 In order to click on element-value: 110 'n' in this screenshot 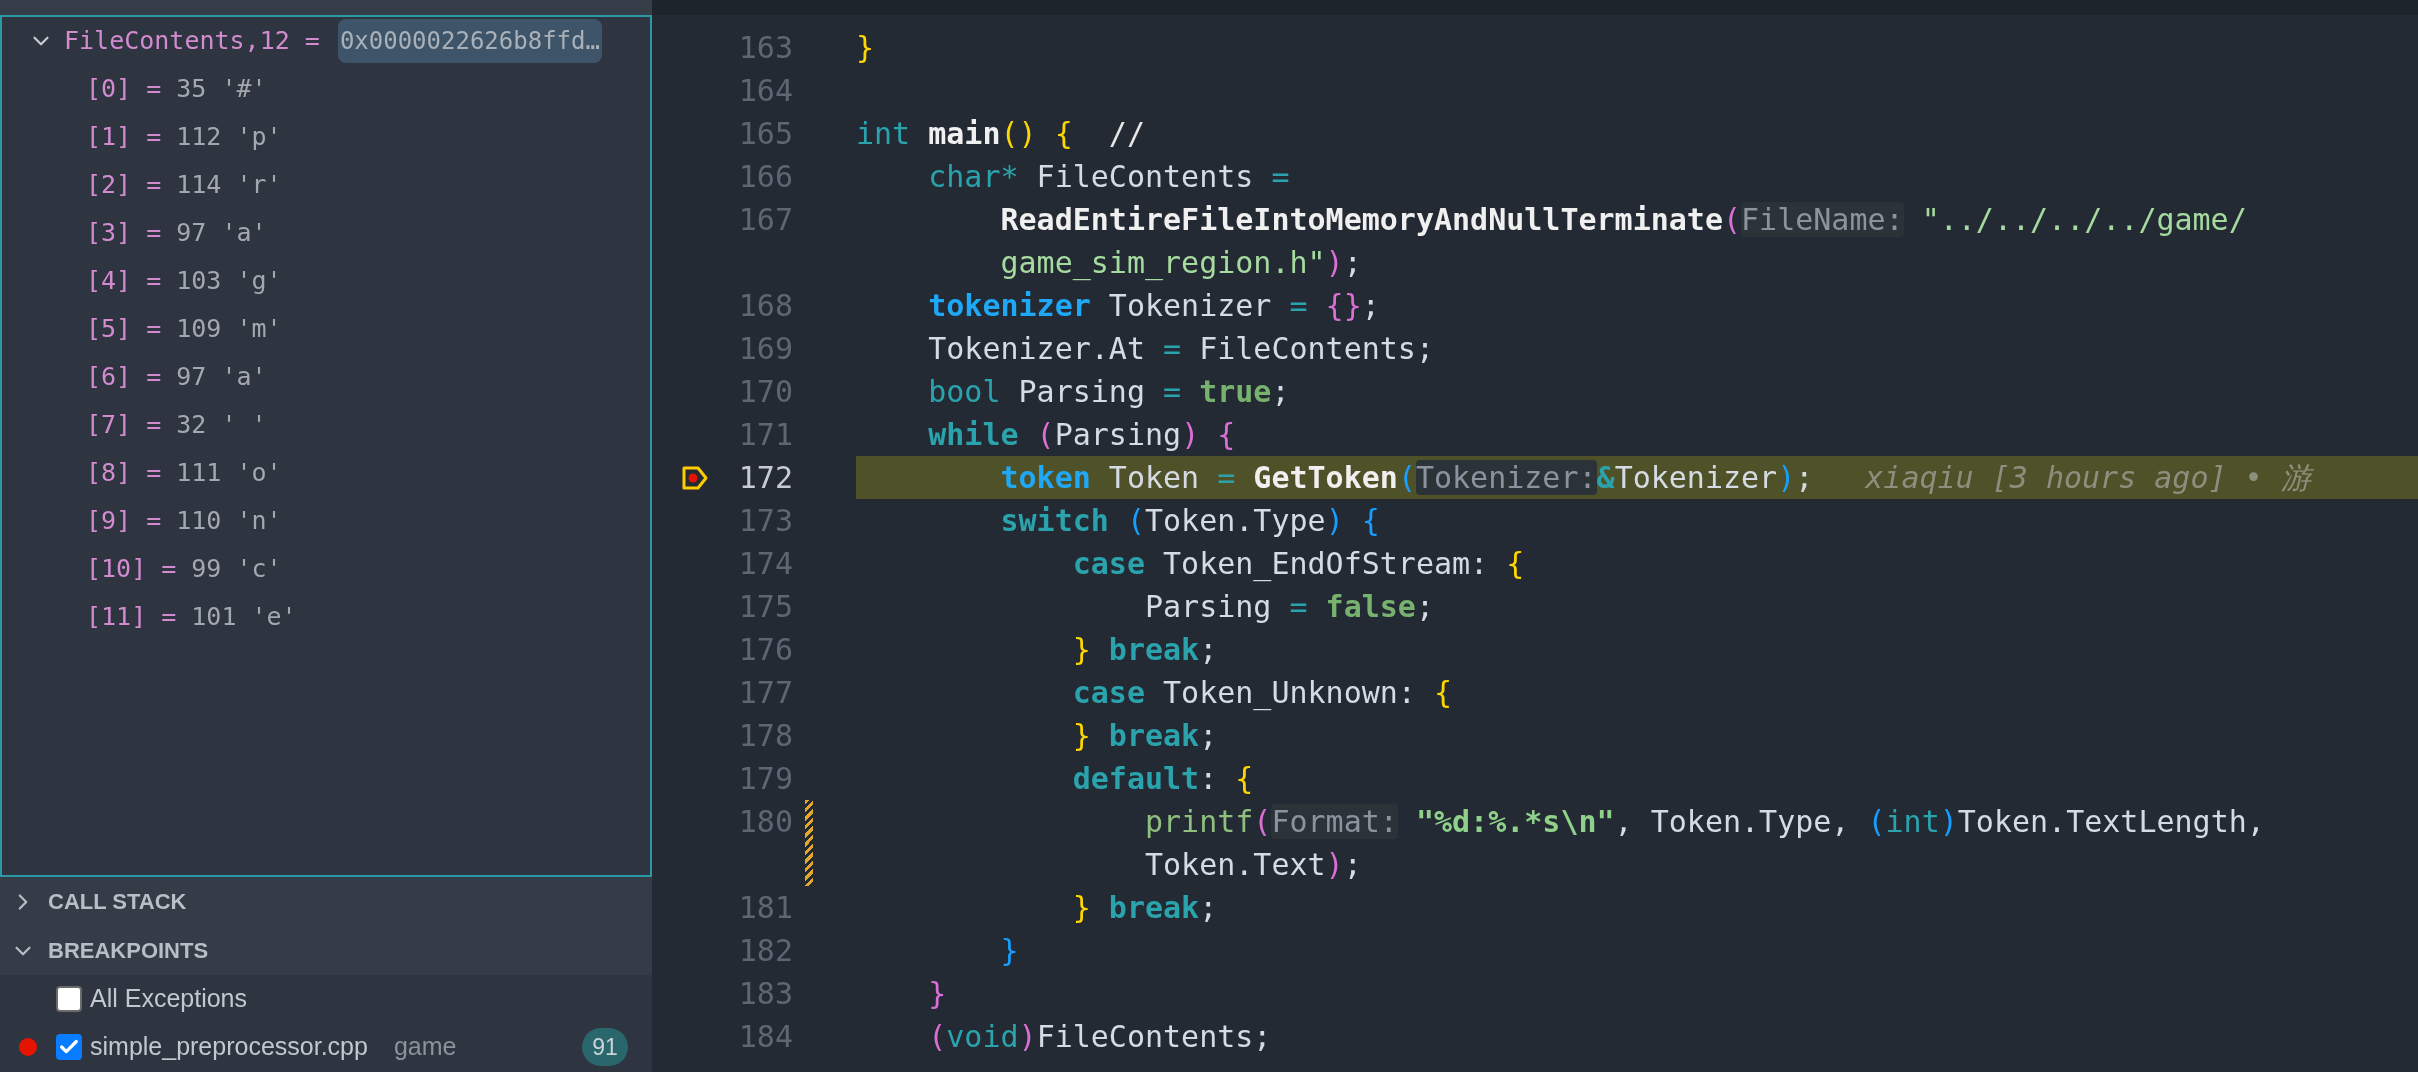, I will do `click(229, 521)`.